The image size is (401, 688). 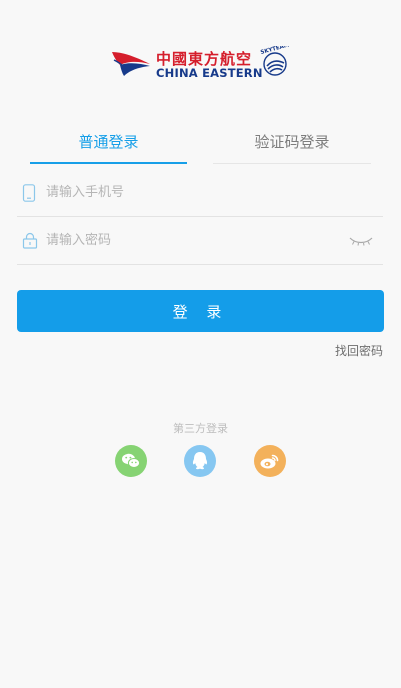 I want to click on lock-icon, so click(x=30, y=240).